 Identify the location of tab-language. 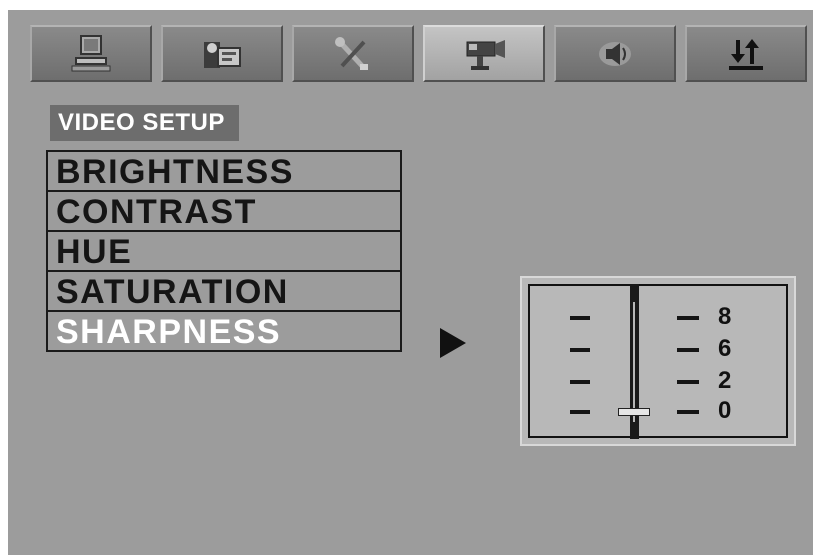
(222, 53).